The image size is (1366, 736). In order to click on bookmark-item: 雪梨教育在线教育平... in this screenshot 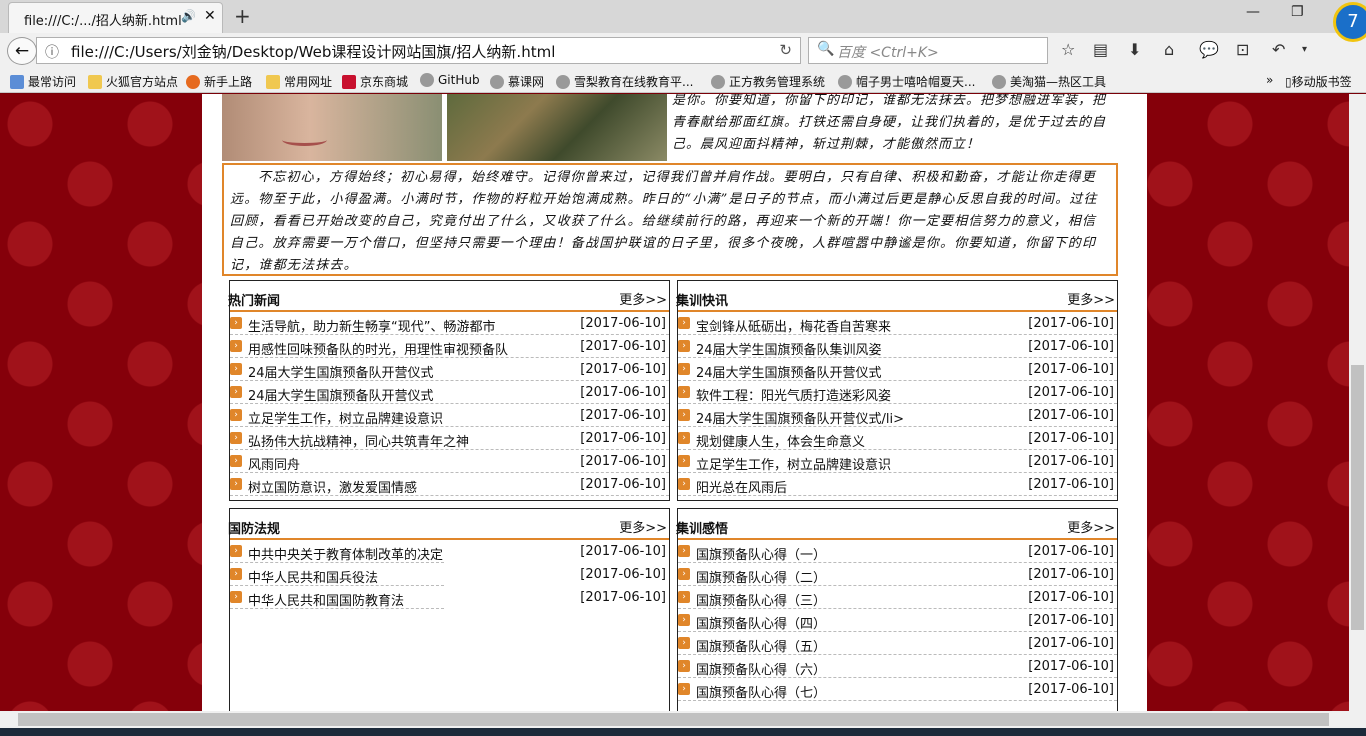, I will do `click(624, 81)`.